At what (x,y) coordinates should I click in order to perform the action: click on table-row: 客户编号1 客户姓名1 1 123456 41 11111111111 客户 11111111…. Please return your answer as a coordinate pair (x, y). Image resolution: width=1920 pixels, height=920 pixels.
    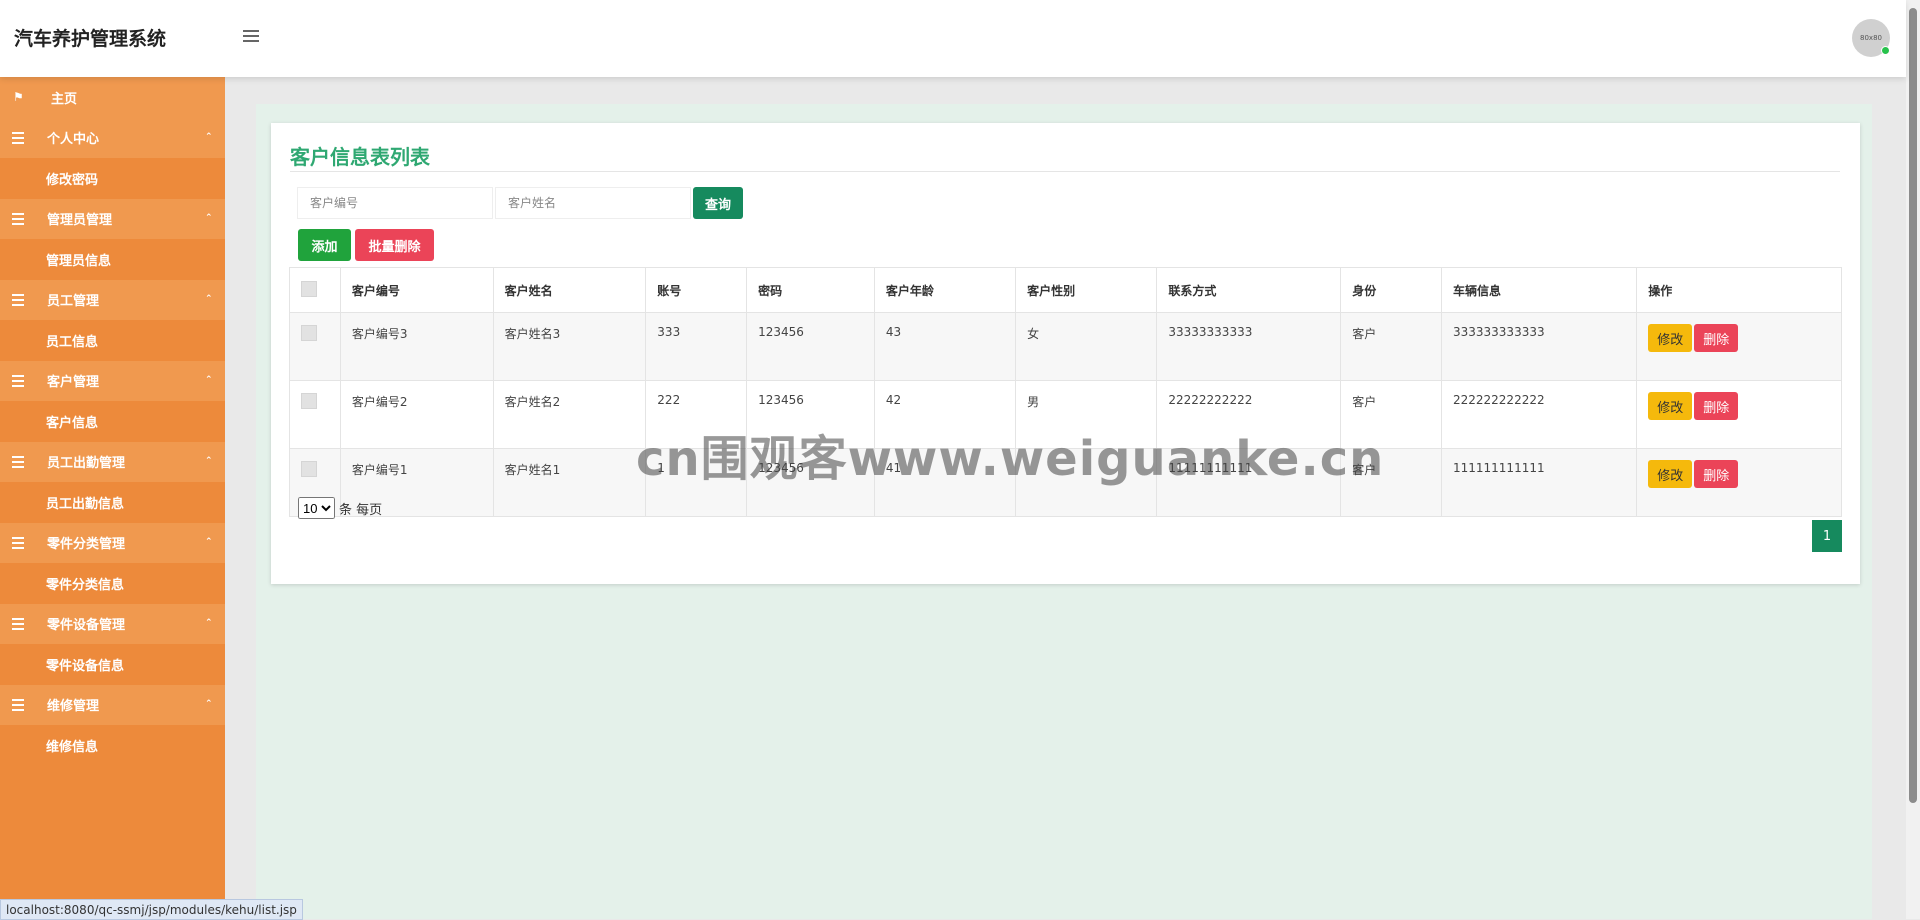
    Looking at the image, I should click on (1065, 482).